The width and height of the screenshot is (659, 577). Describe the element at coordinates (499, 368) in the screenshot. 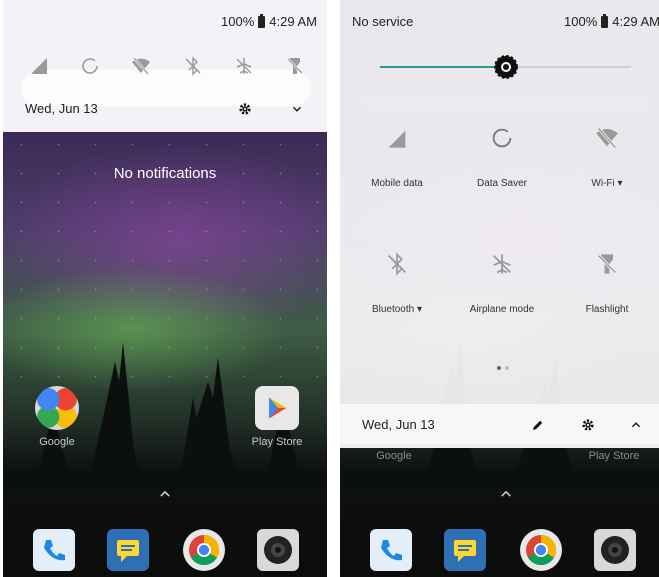

I see `page-dot-active` at that location.